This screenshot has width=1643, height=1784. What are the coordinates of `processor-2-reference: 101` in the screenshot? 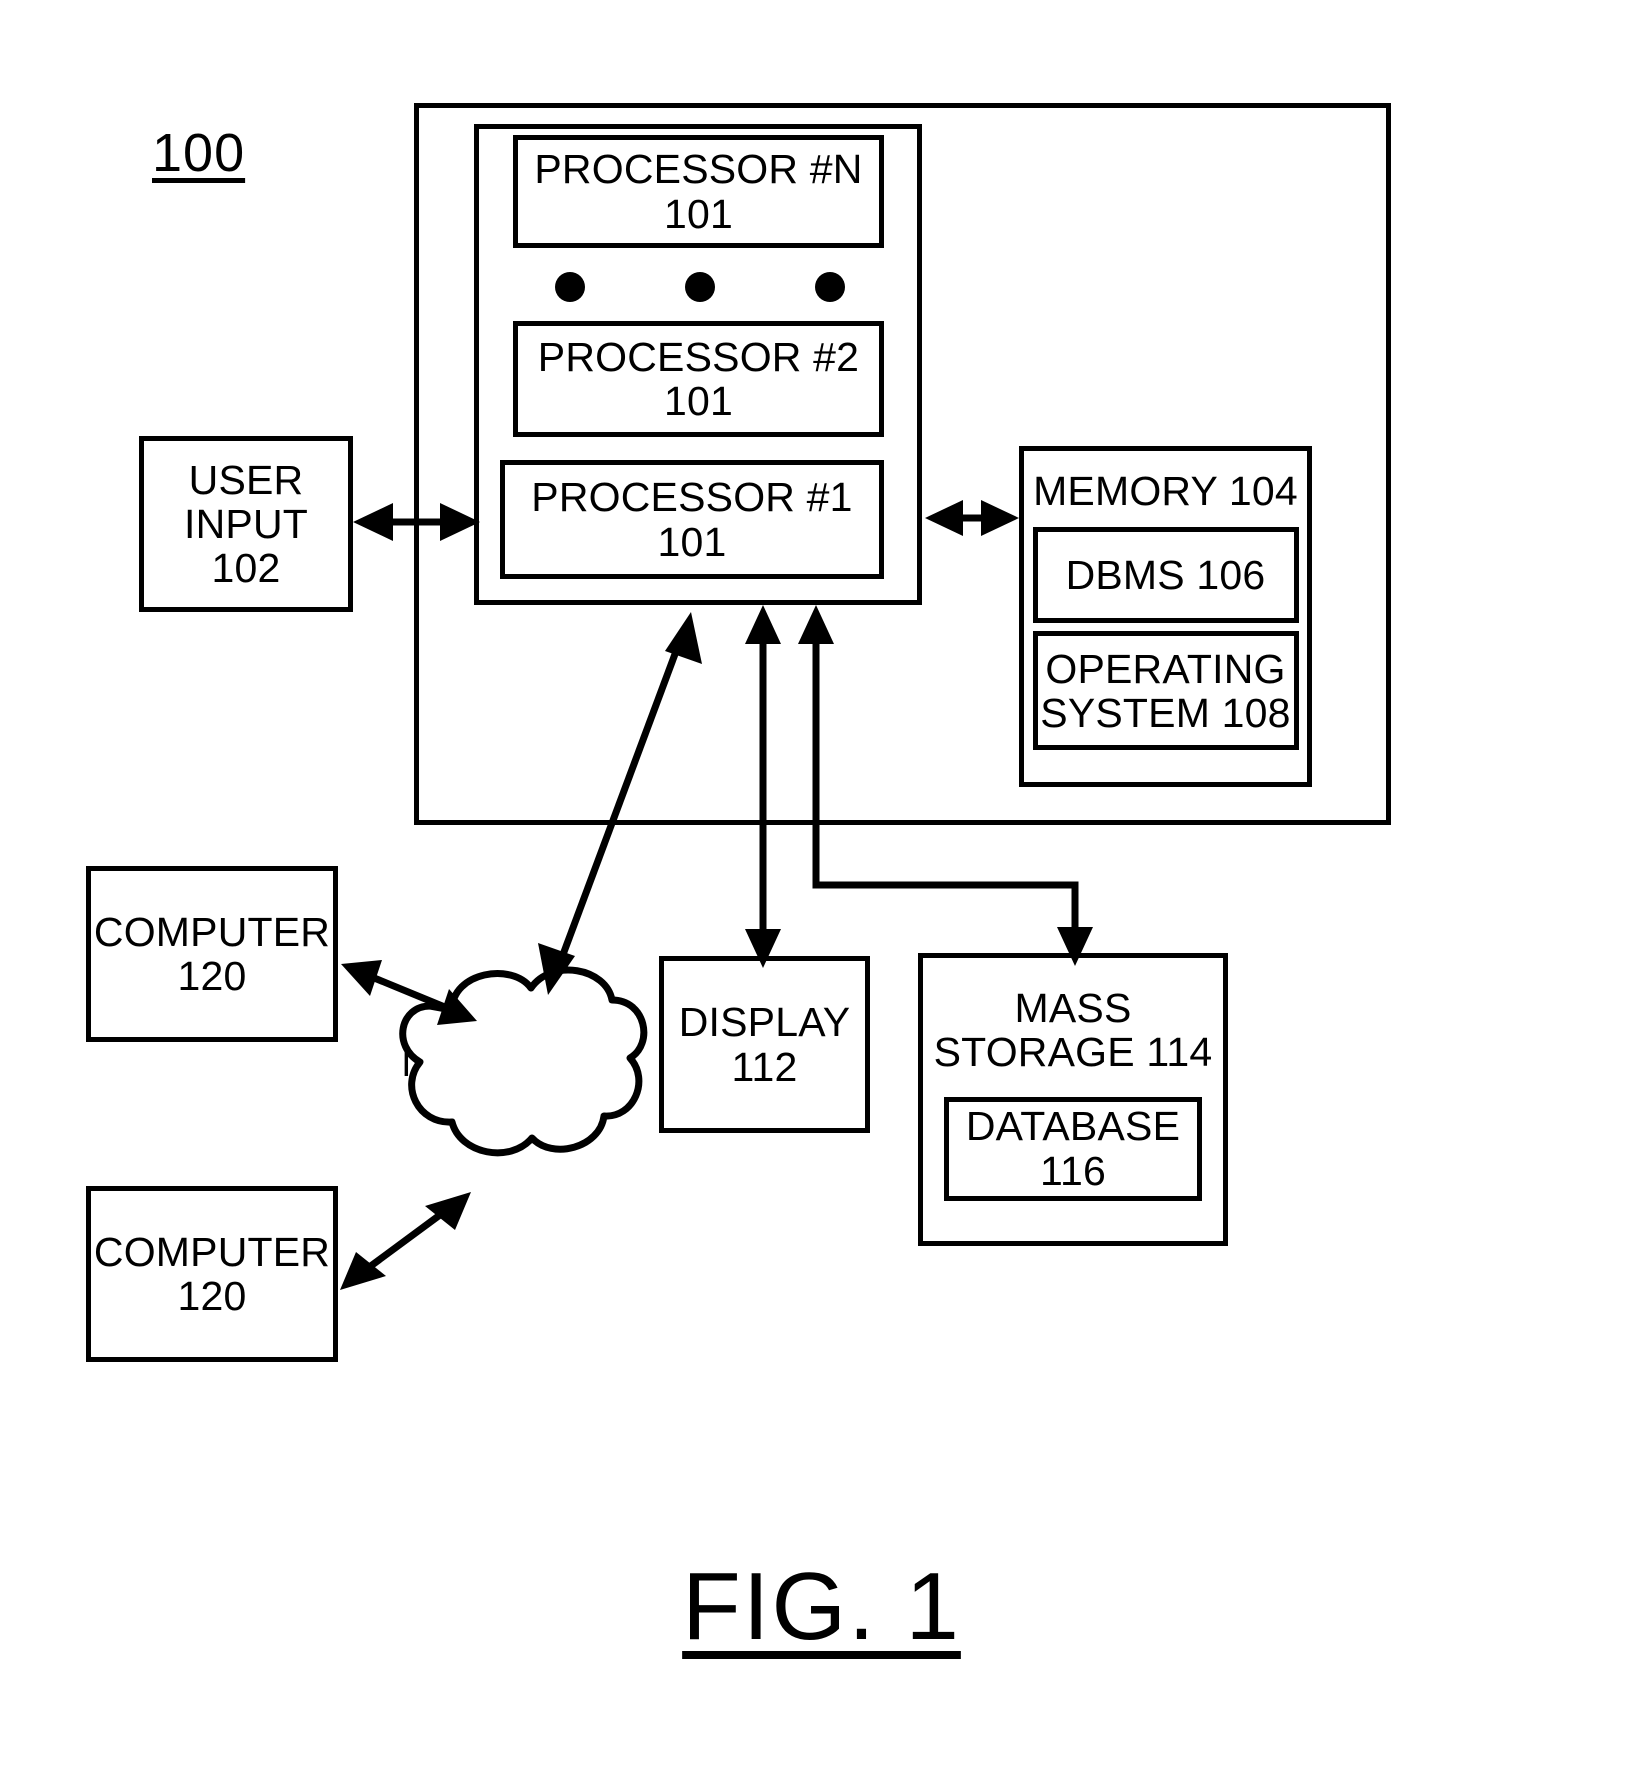 It's located at (698, 401).